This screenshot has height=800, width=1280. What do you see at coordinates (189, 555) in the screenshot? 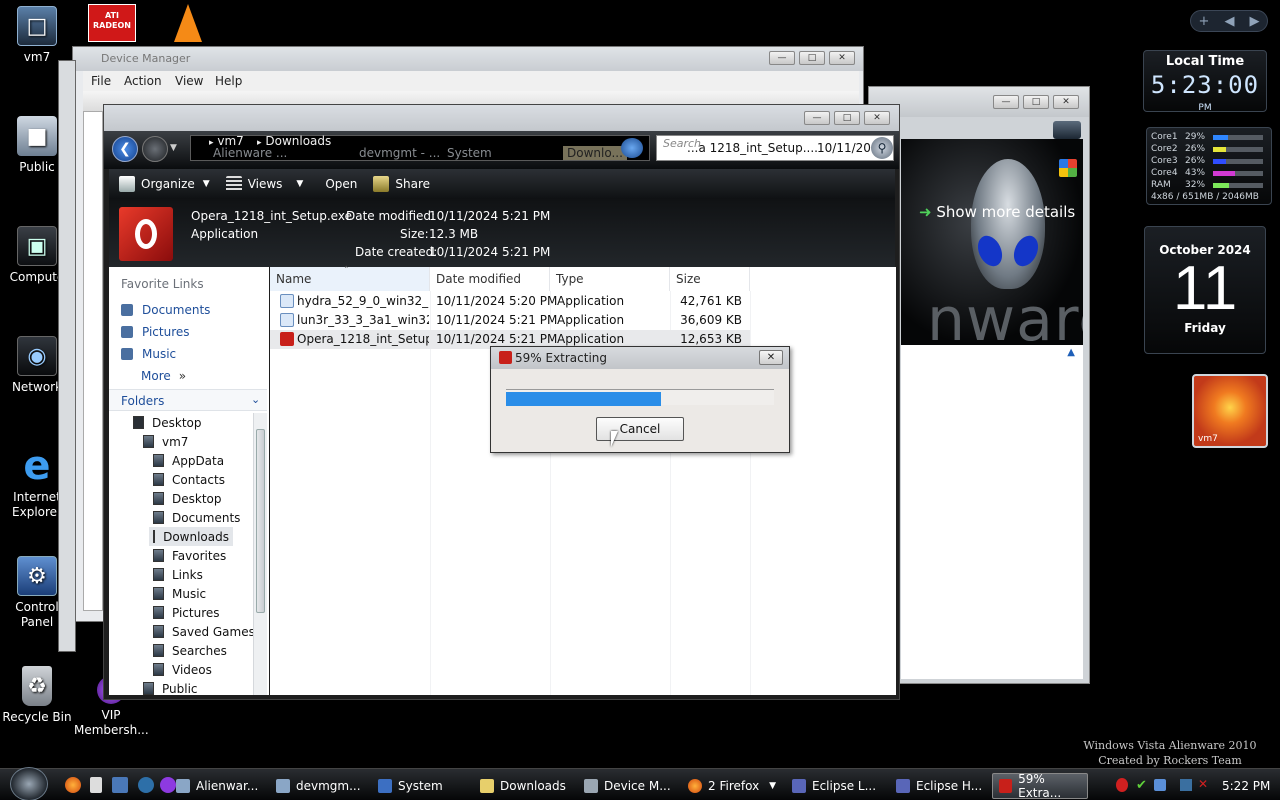
I see `tree-item-favorites: Favorites` at bounding box center [189, 555].